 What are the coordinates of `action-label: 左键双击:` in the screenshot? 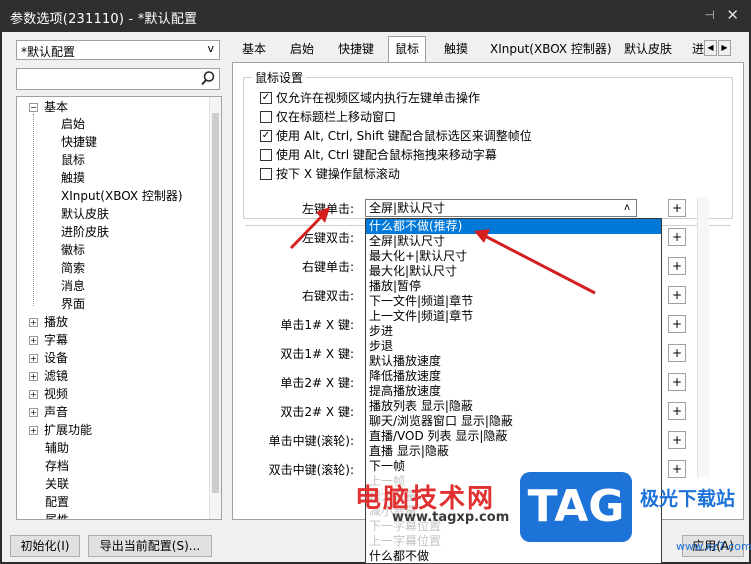 It's located at (327, 238).